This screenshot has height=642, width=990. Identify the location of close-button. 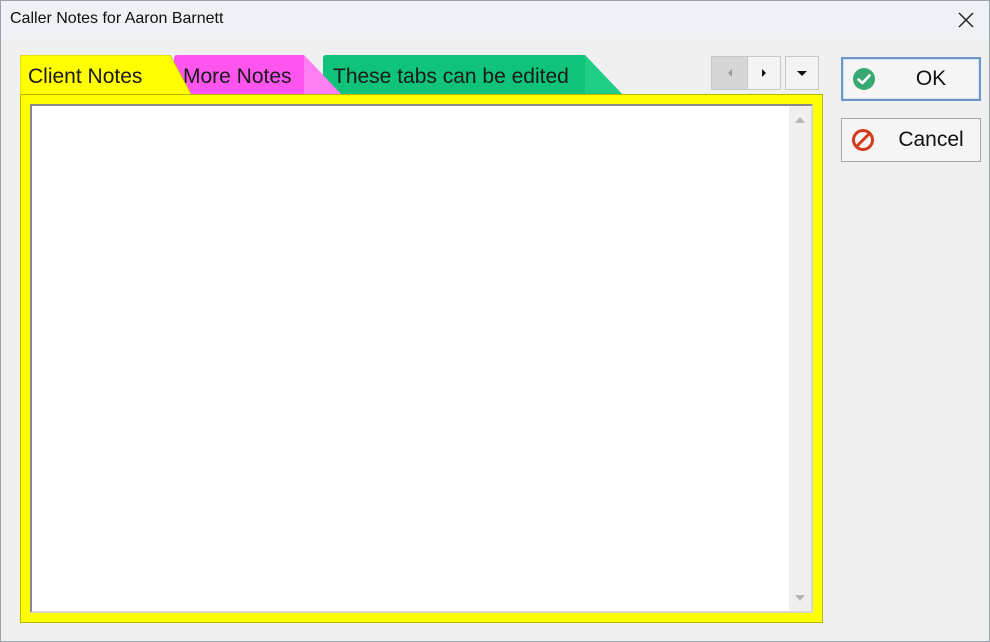
(966, 20).